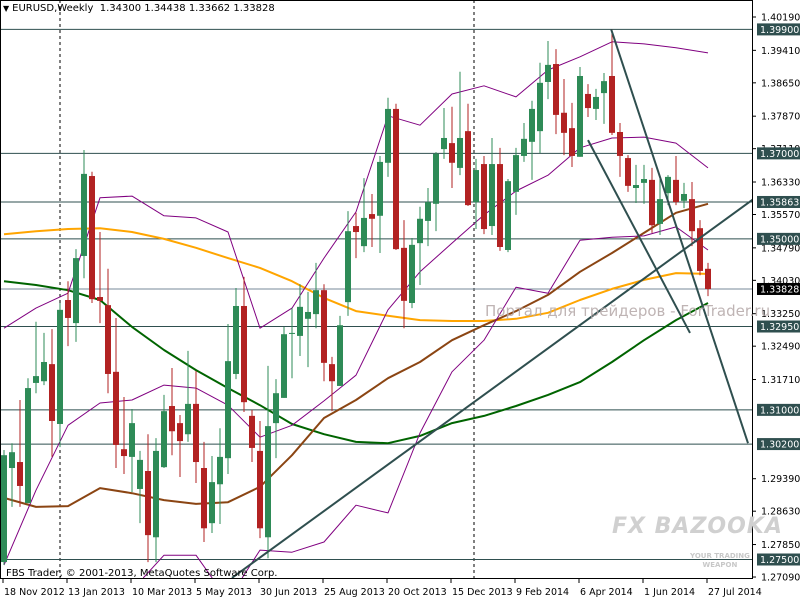 The width and height of the screenshot is (800, 600). I want to click on x-axis-label: 25 Aug 2013, so click(354, 592).